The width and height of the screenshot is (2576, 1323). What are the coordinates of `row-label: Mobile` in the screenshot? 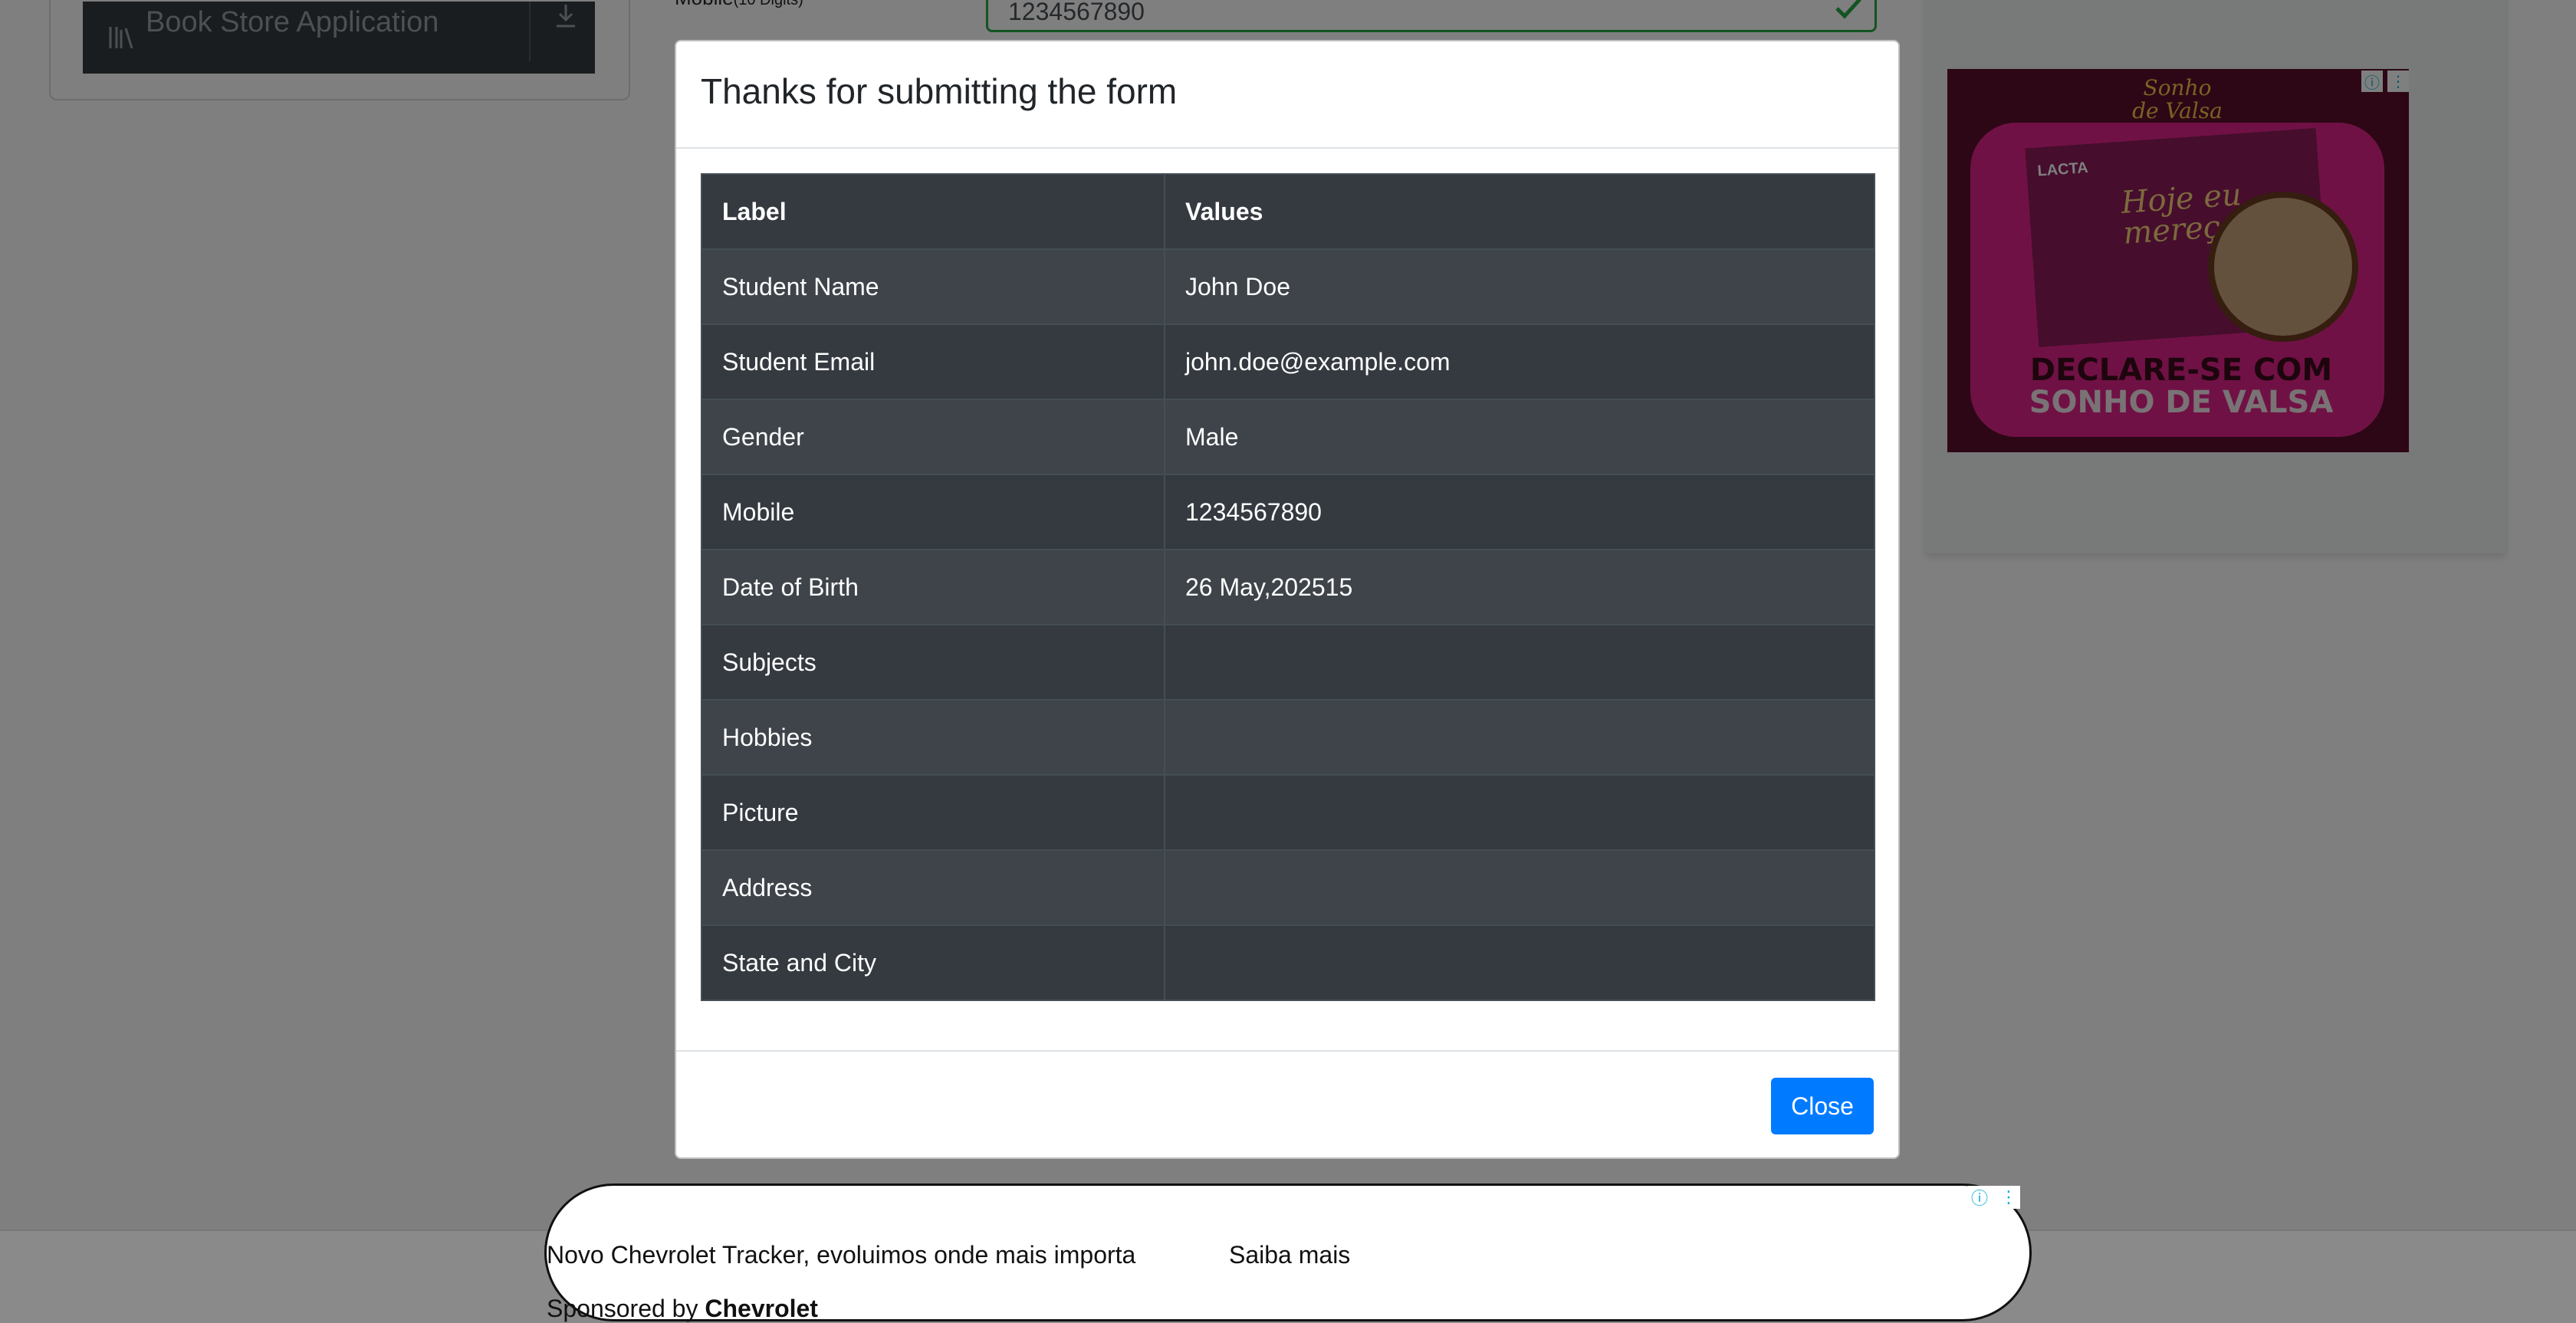 It's located at (933, 512).